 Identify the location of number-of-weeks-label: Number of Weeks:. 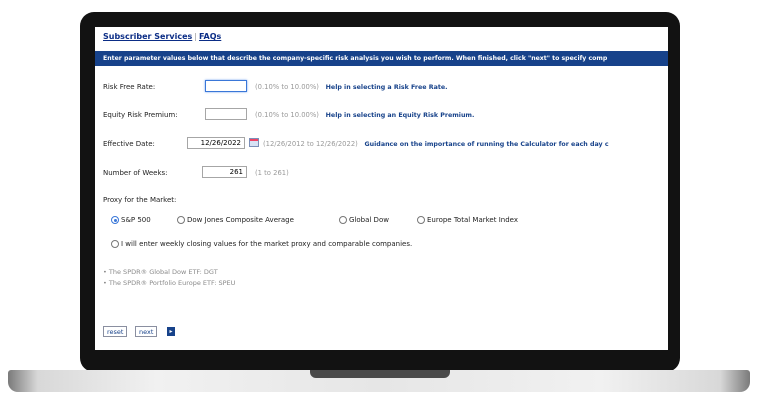
(135, 173).